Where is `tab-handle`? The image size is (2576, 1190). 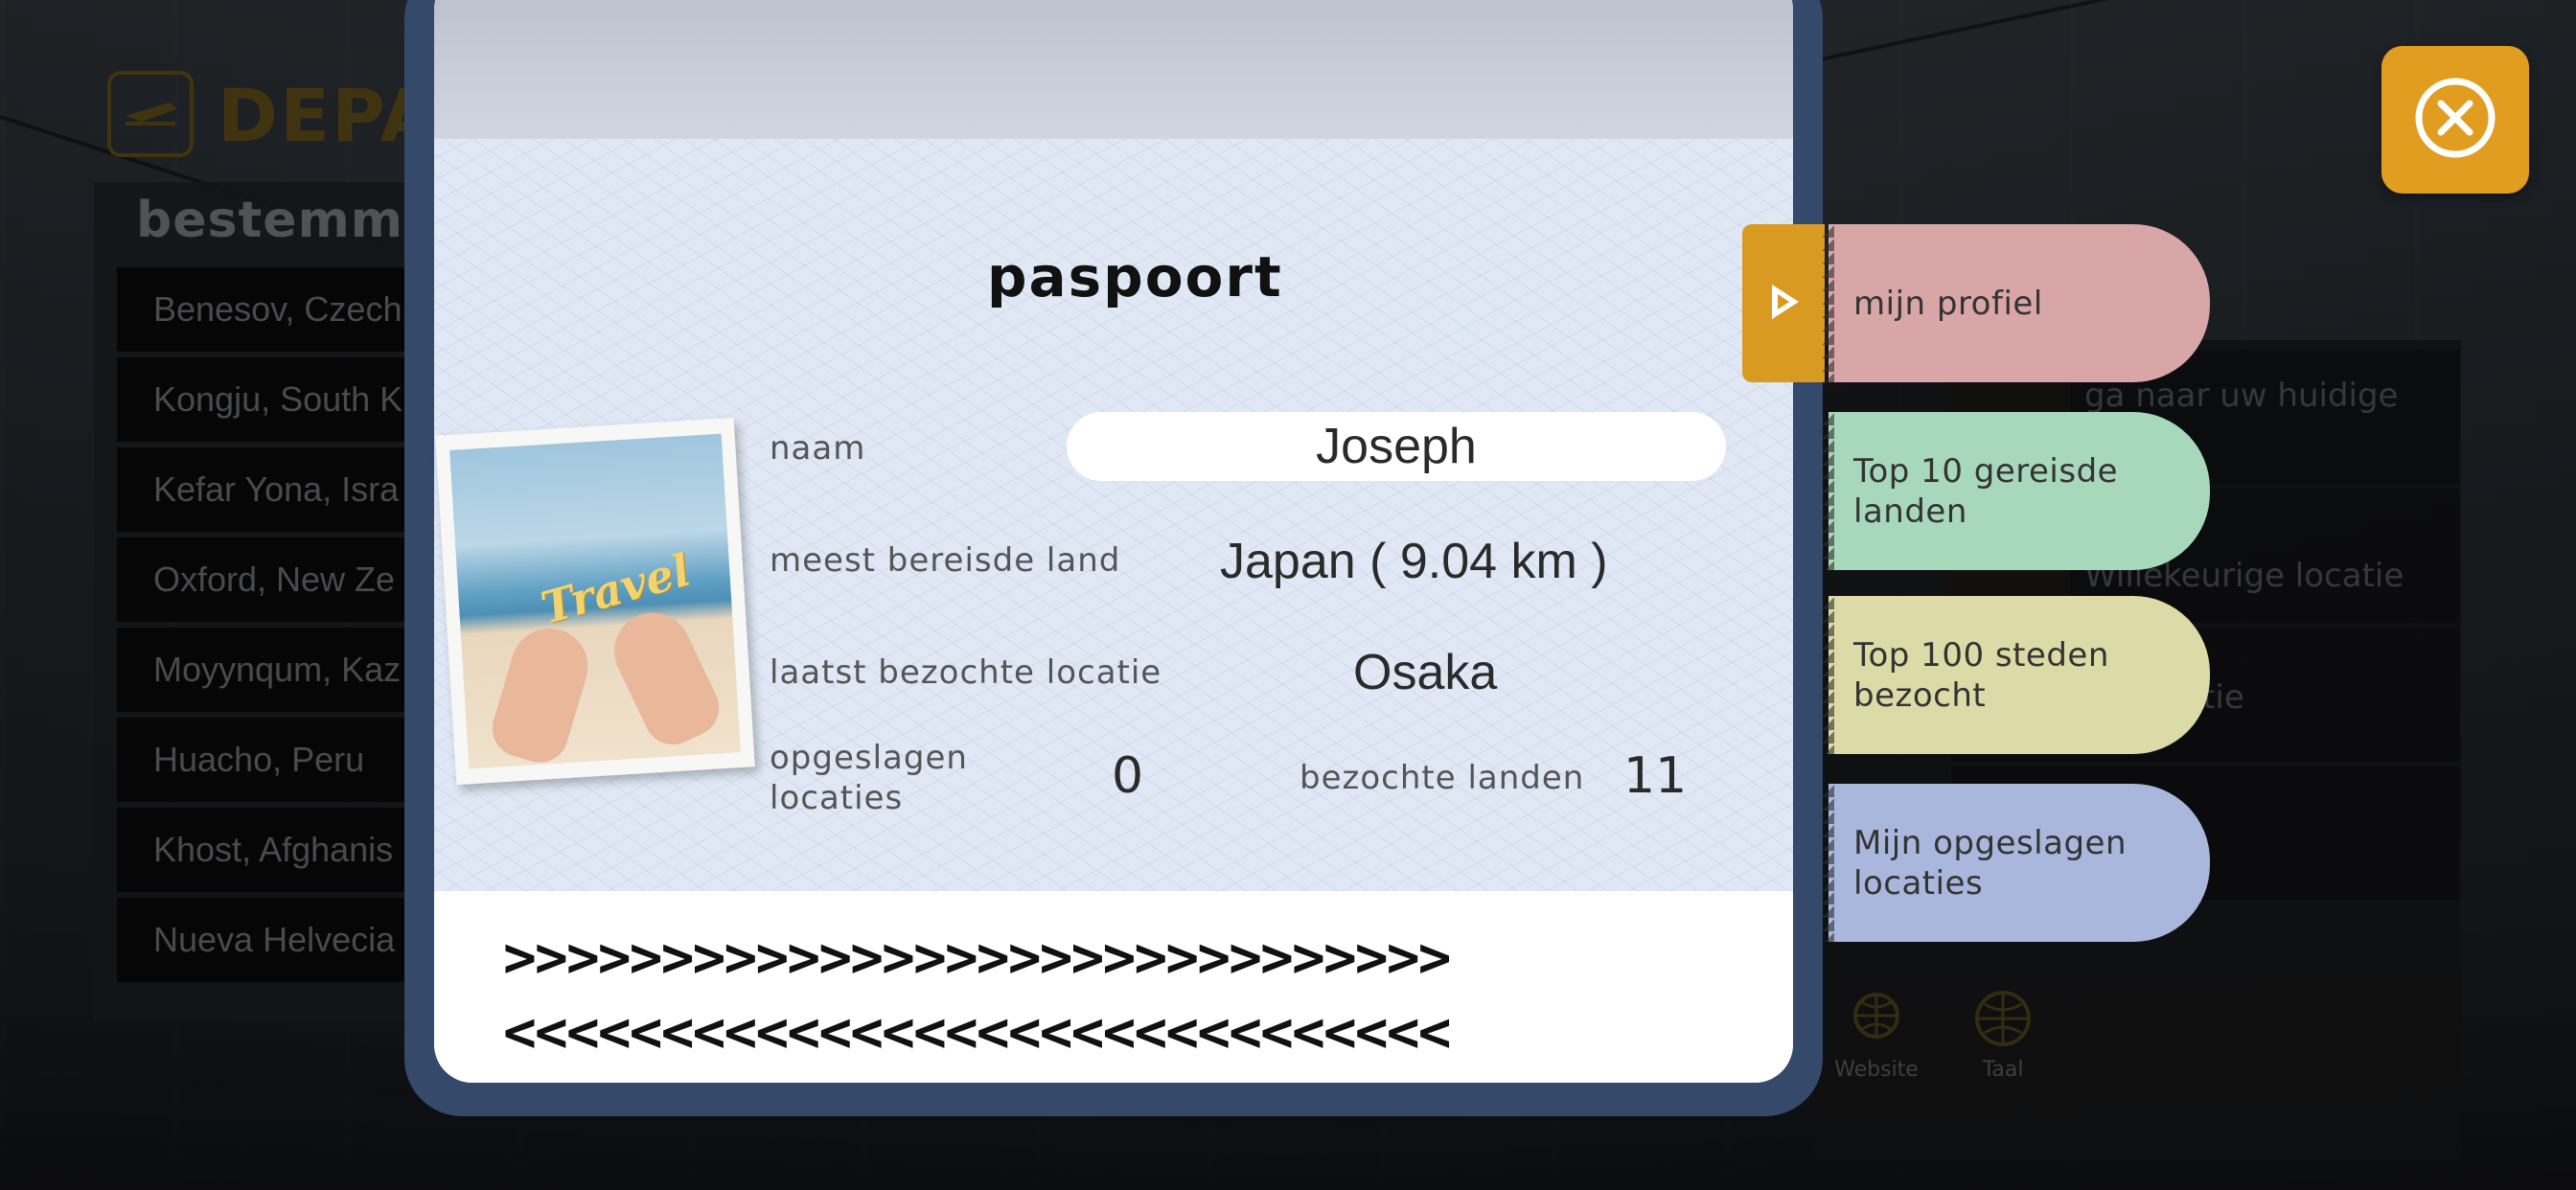
tab-handle is located at coordinates (1783, 303).